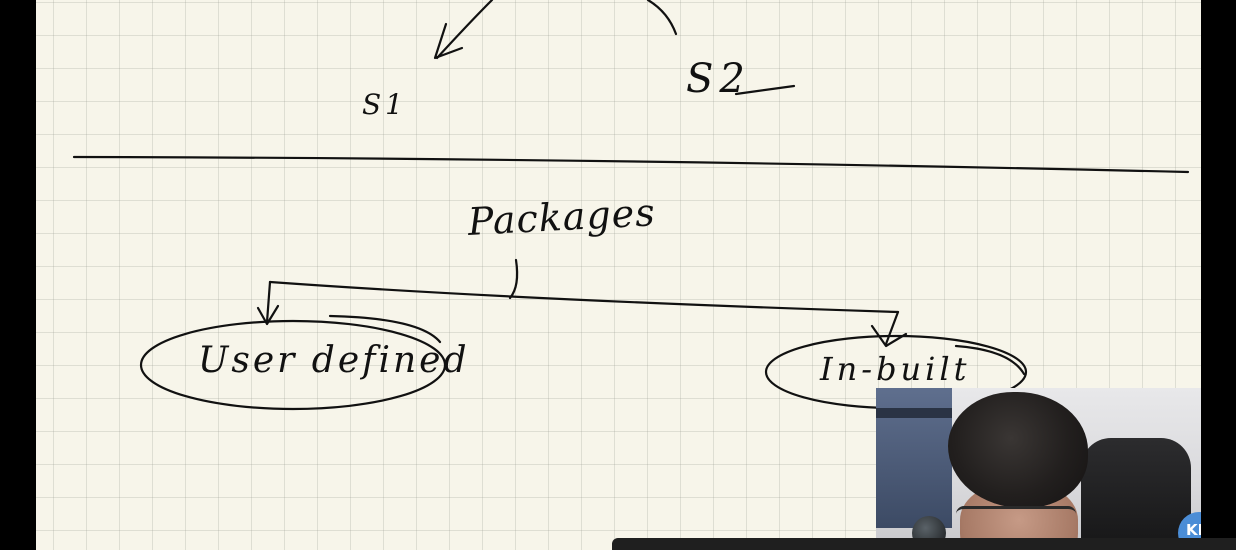  I want to click on label-s1: S1, so click(384, 104).